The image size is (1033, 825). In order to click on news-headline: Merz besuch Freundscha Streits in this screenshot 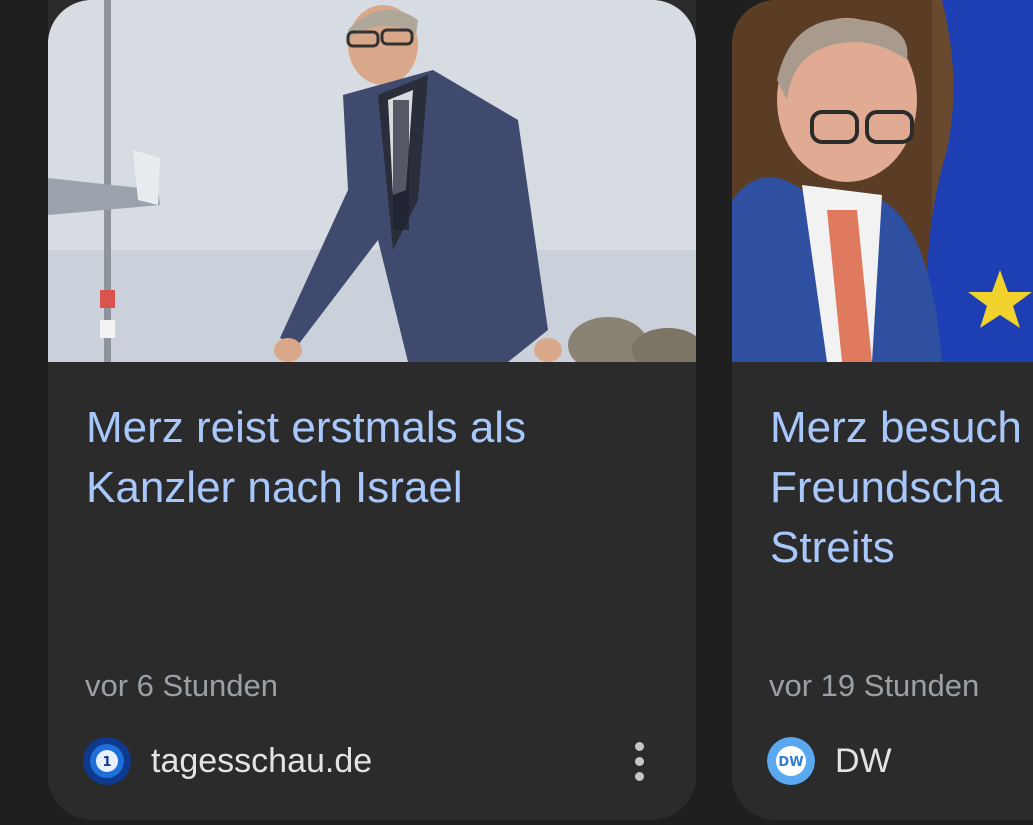, I will do `click(901, 488)`.